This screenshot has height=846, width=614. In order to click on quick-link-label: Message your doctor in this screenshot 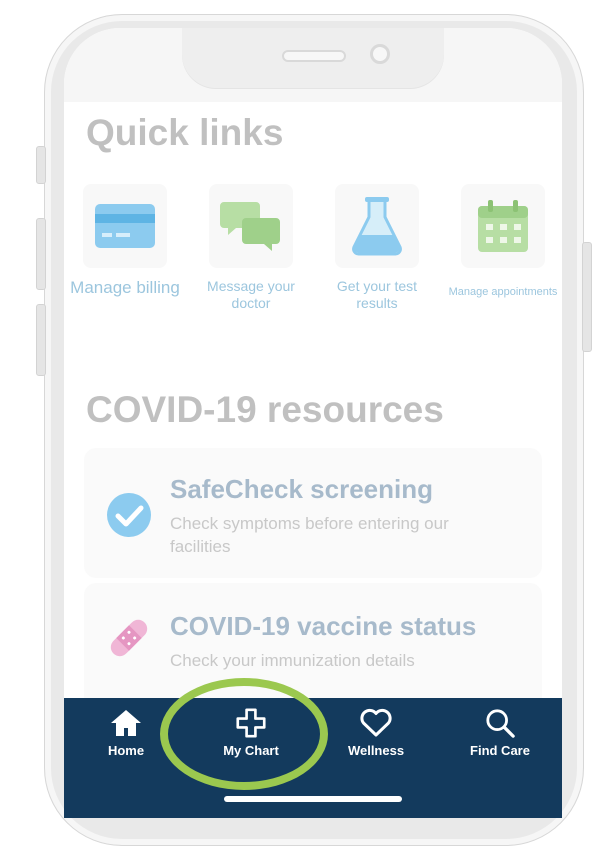, I will do `click(251, 294)`.